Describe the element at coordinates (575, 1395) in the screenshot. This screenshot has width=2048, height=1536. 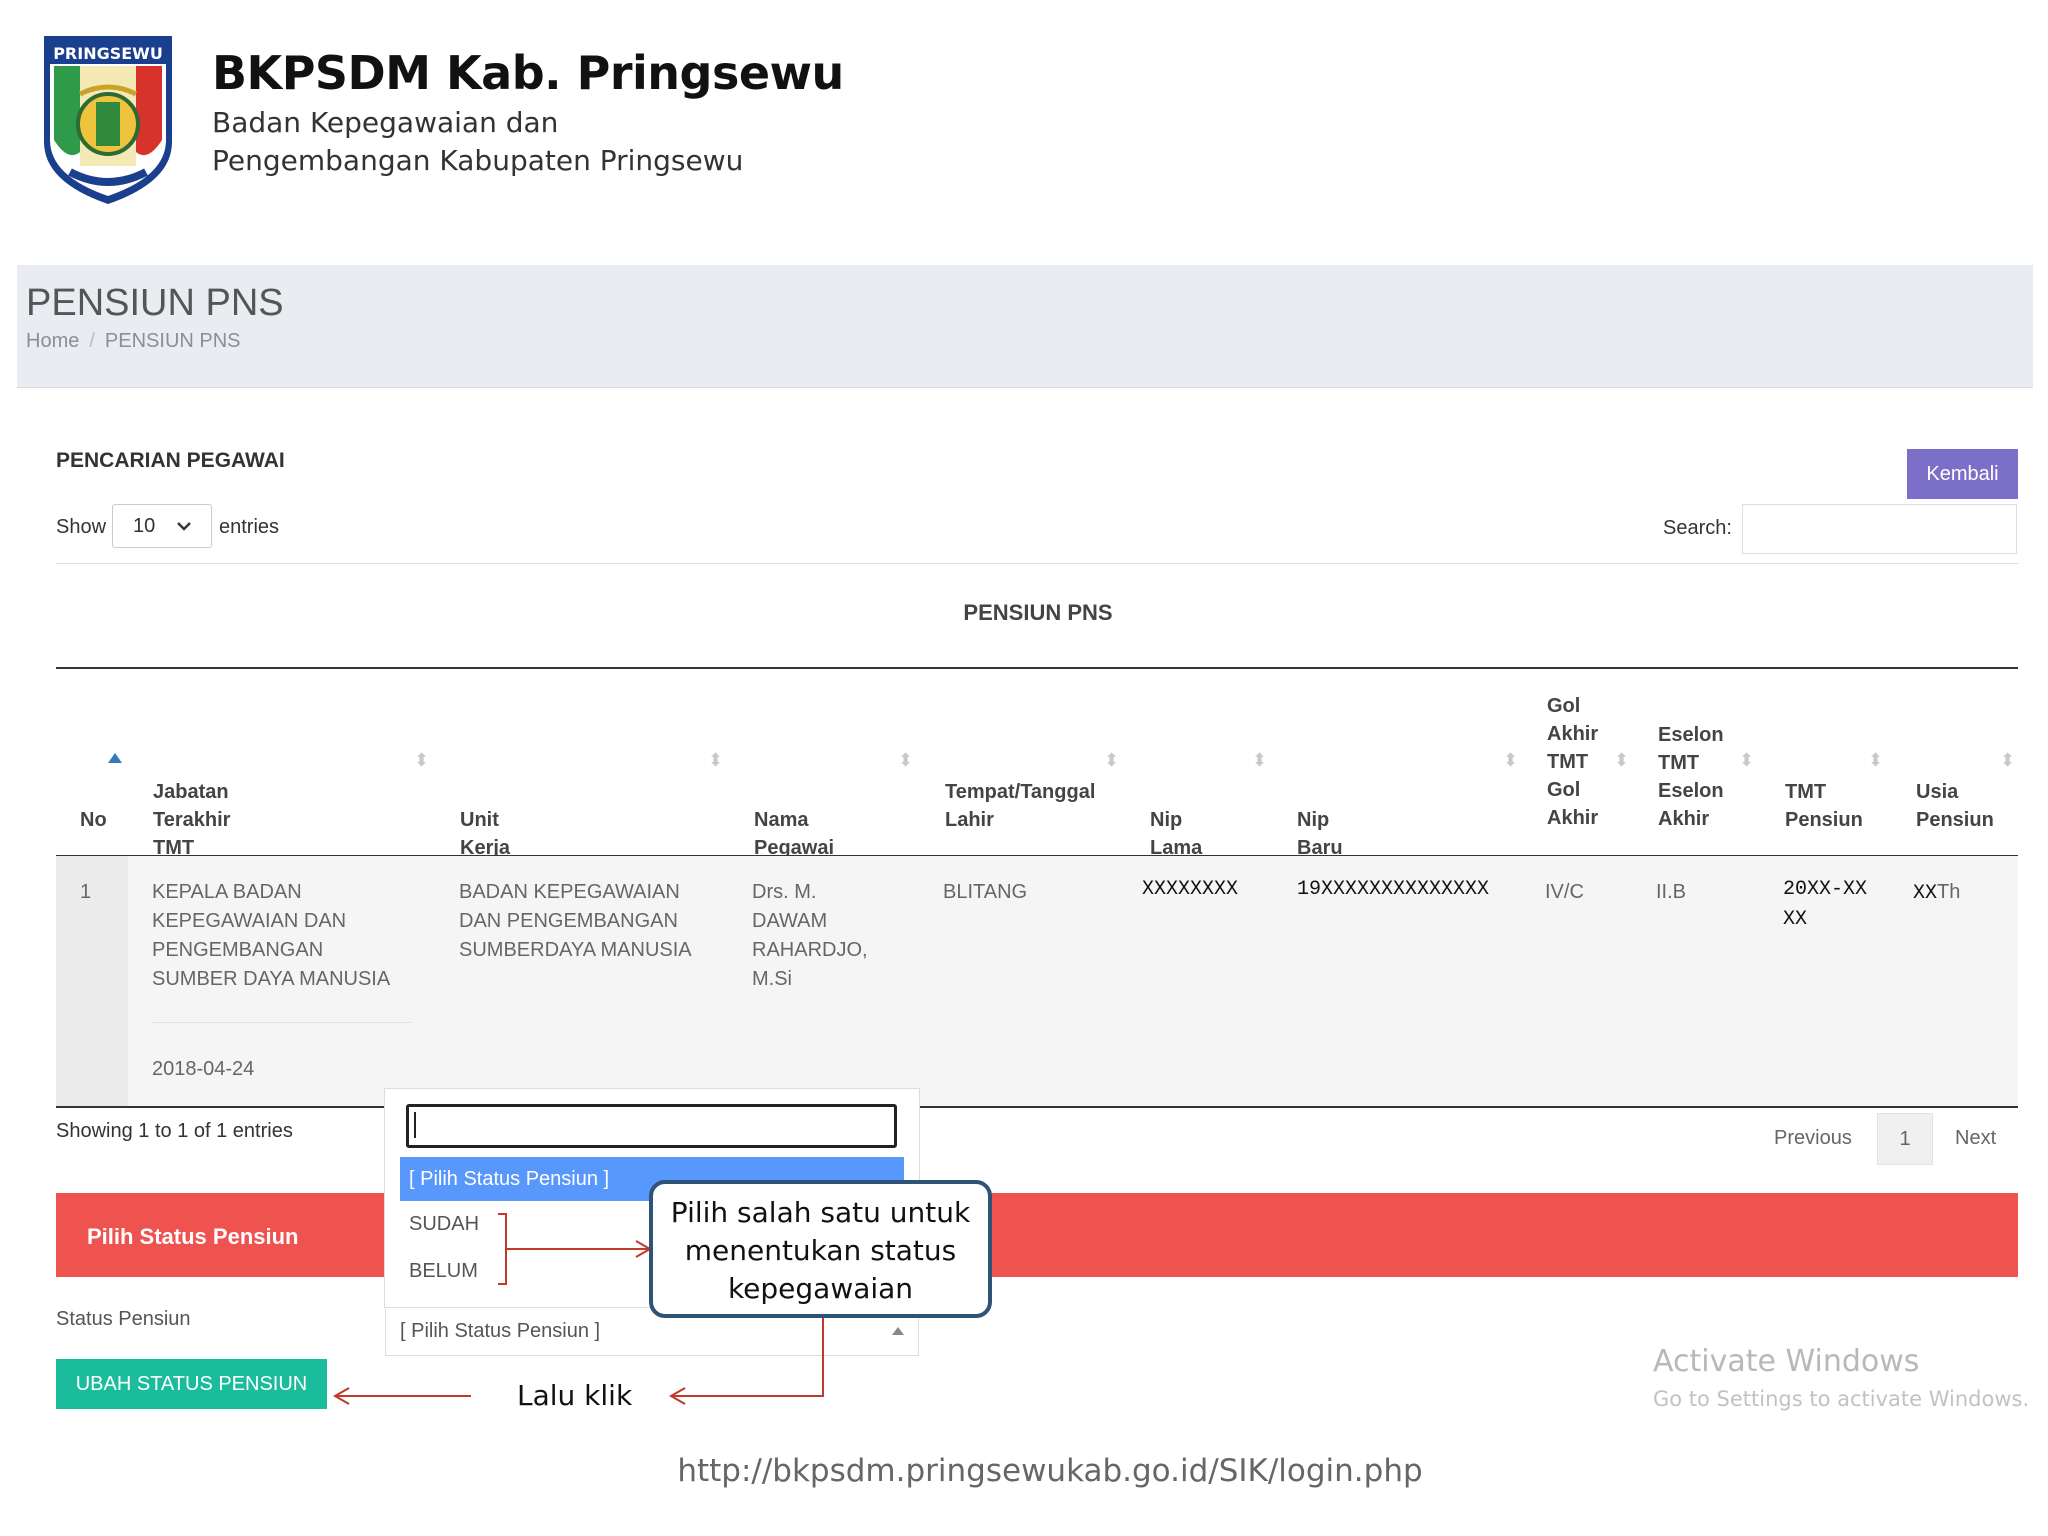
I see `then-click-label: Lalu klik` at that location.